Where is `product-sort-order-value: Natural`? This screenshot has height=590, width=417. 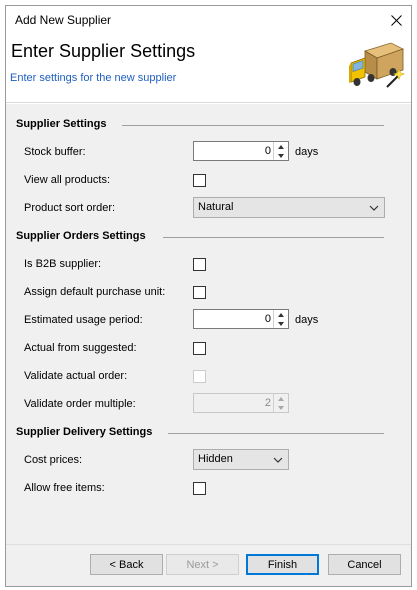
product-sort-order-value: Natural is located at coordinates (216, 207).